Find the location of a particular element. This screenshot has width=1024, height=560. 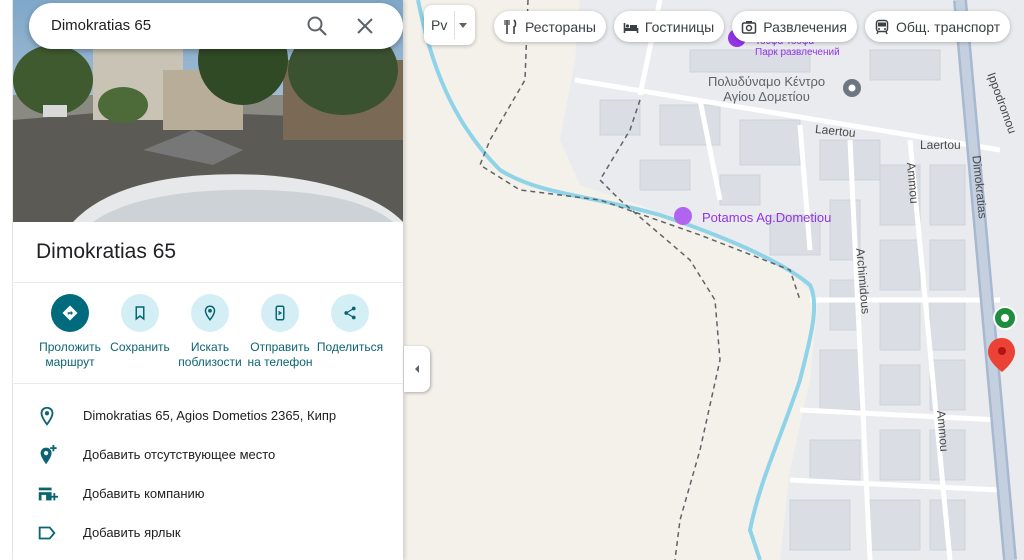

place-title: Dimokratias 65 is located at coordinates (106, 251).